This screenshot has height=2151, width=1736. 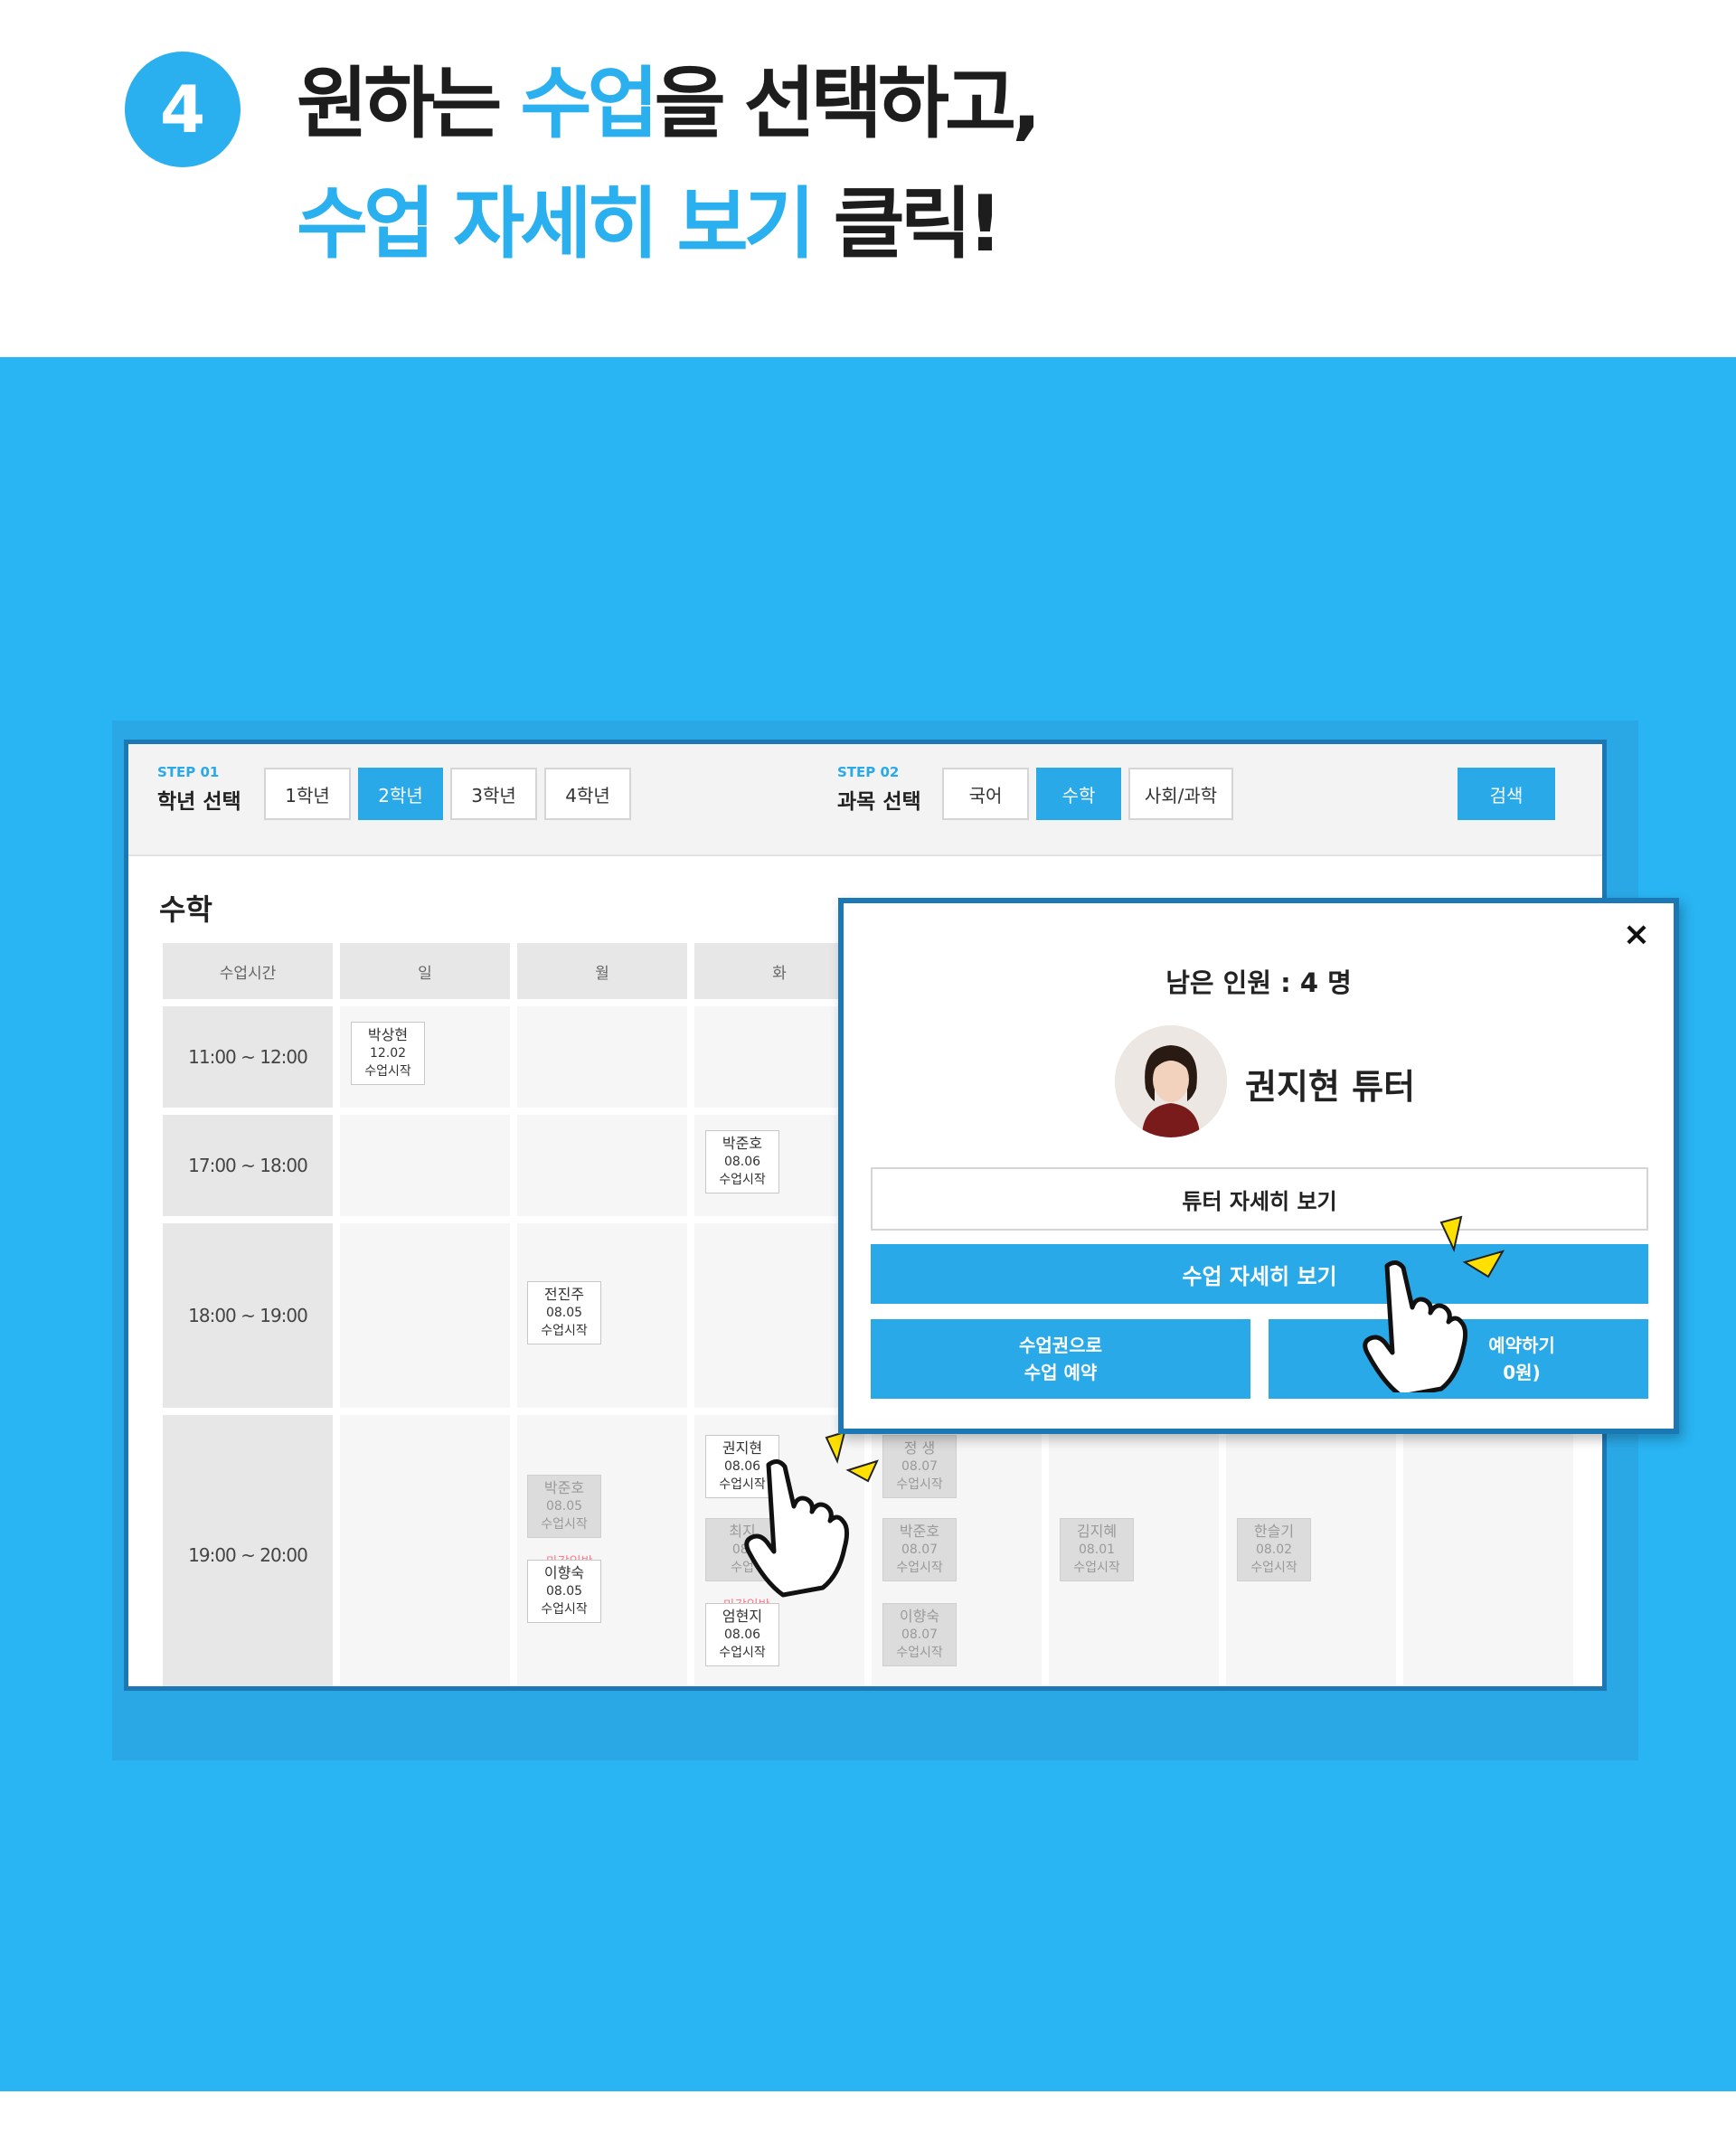 I want to click on class-card: 이향숙 08.07 수업시작, so click(x=920, y=1634).